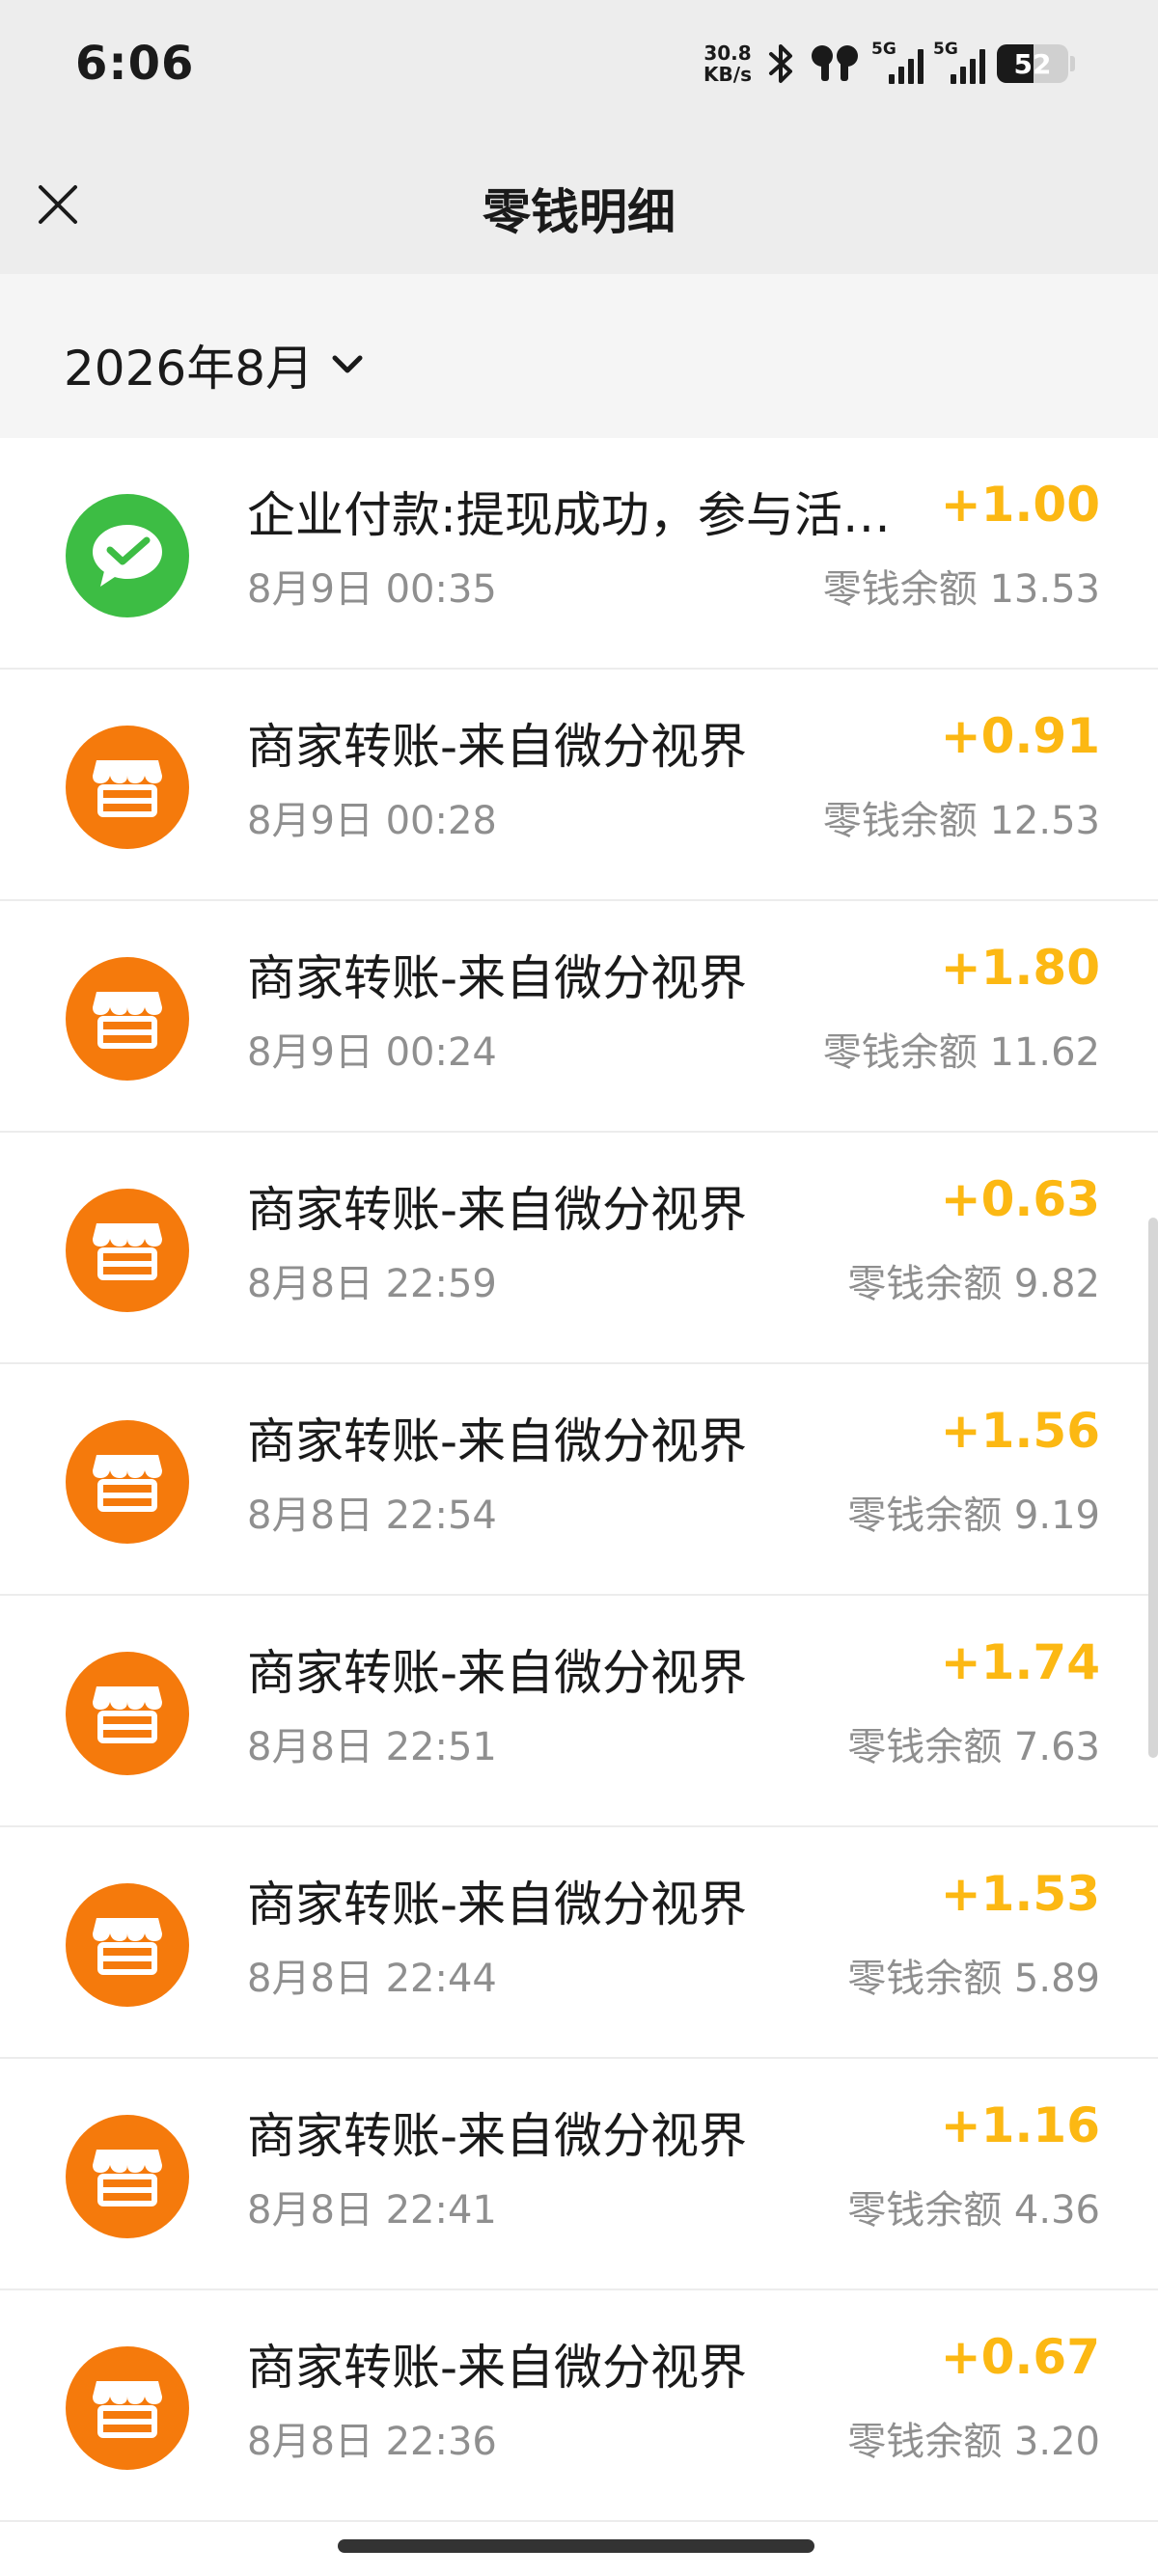 The height and width of the screenshot is (2576, 1158). I want to click on transaction-time: 8月8日 22:54, so click(372, 1516).